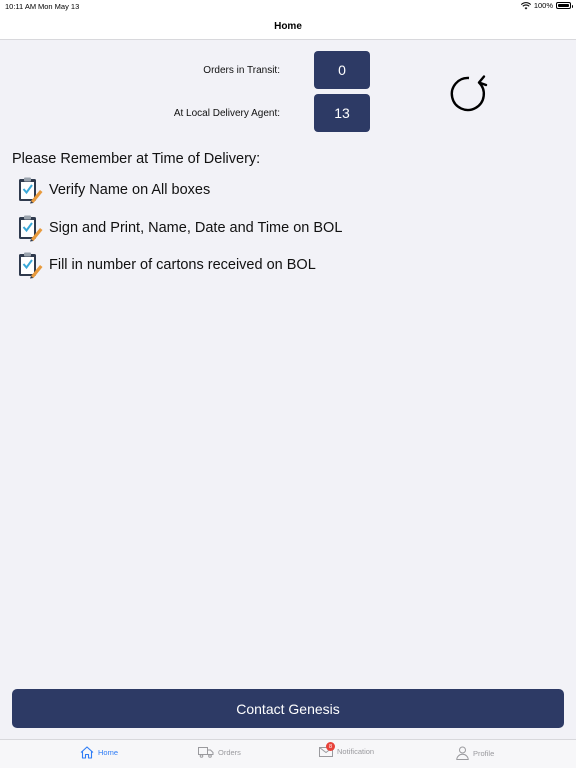 The height and width of the screenshot is (768, 576). Describe the element at coordinates (108, 752) in the screenshot. I see `tab-home-label: Home` at that location.